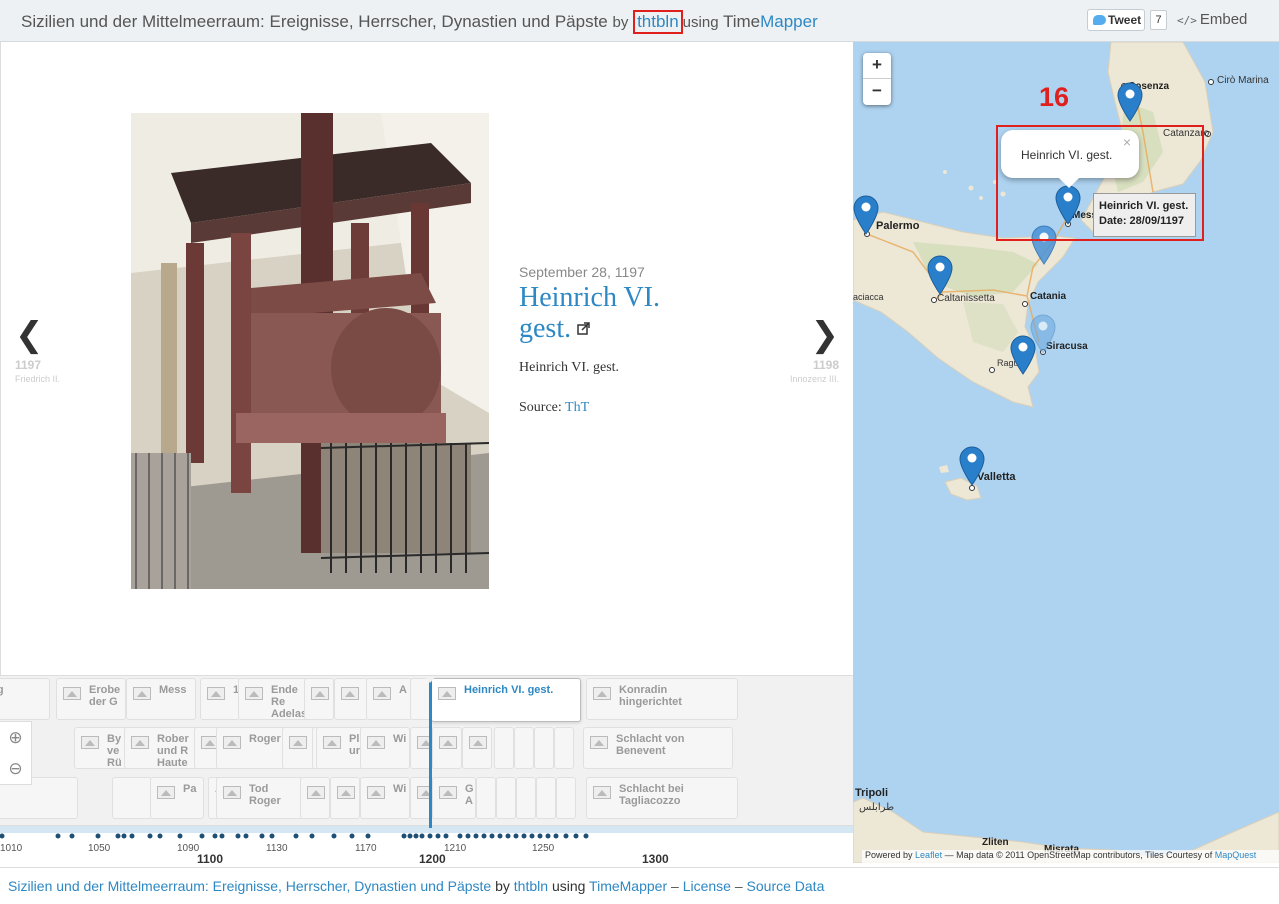  Describe the element at coordinates (430, 752) in the screenshot. I see `timeline-current-marker` at that location.